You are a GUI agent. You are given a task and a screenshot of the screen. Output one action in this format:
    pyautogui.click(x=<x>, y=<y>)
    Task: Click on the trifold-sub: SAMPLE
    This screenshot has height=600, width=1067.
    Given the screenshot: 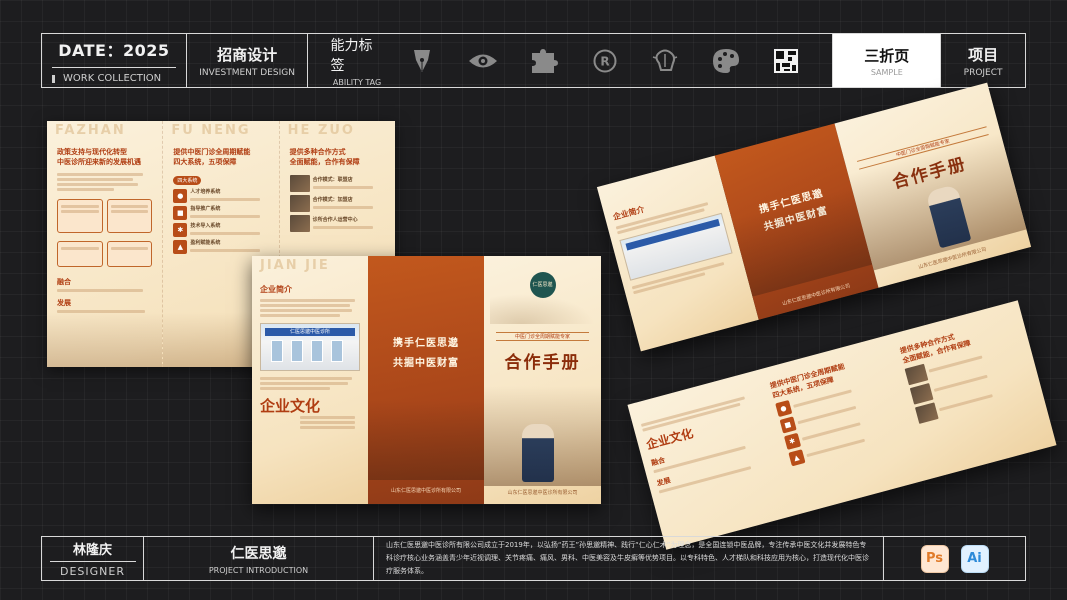 What is the action you would take?
    pyautogui.click(x=886, y=72)
    